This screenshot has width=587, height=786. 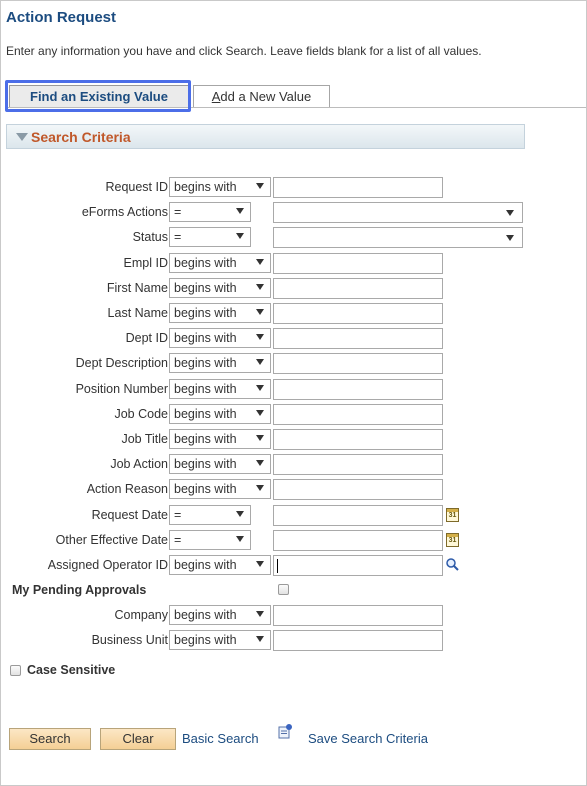 I want to click on criteria-row: Job Title begins with, so click(x=293, y=440).